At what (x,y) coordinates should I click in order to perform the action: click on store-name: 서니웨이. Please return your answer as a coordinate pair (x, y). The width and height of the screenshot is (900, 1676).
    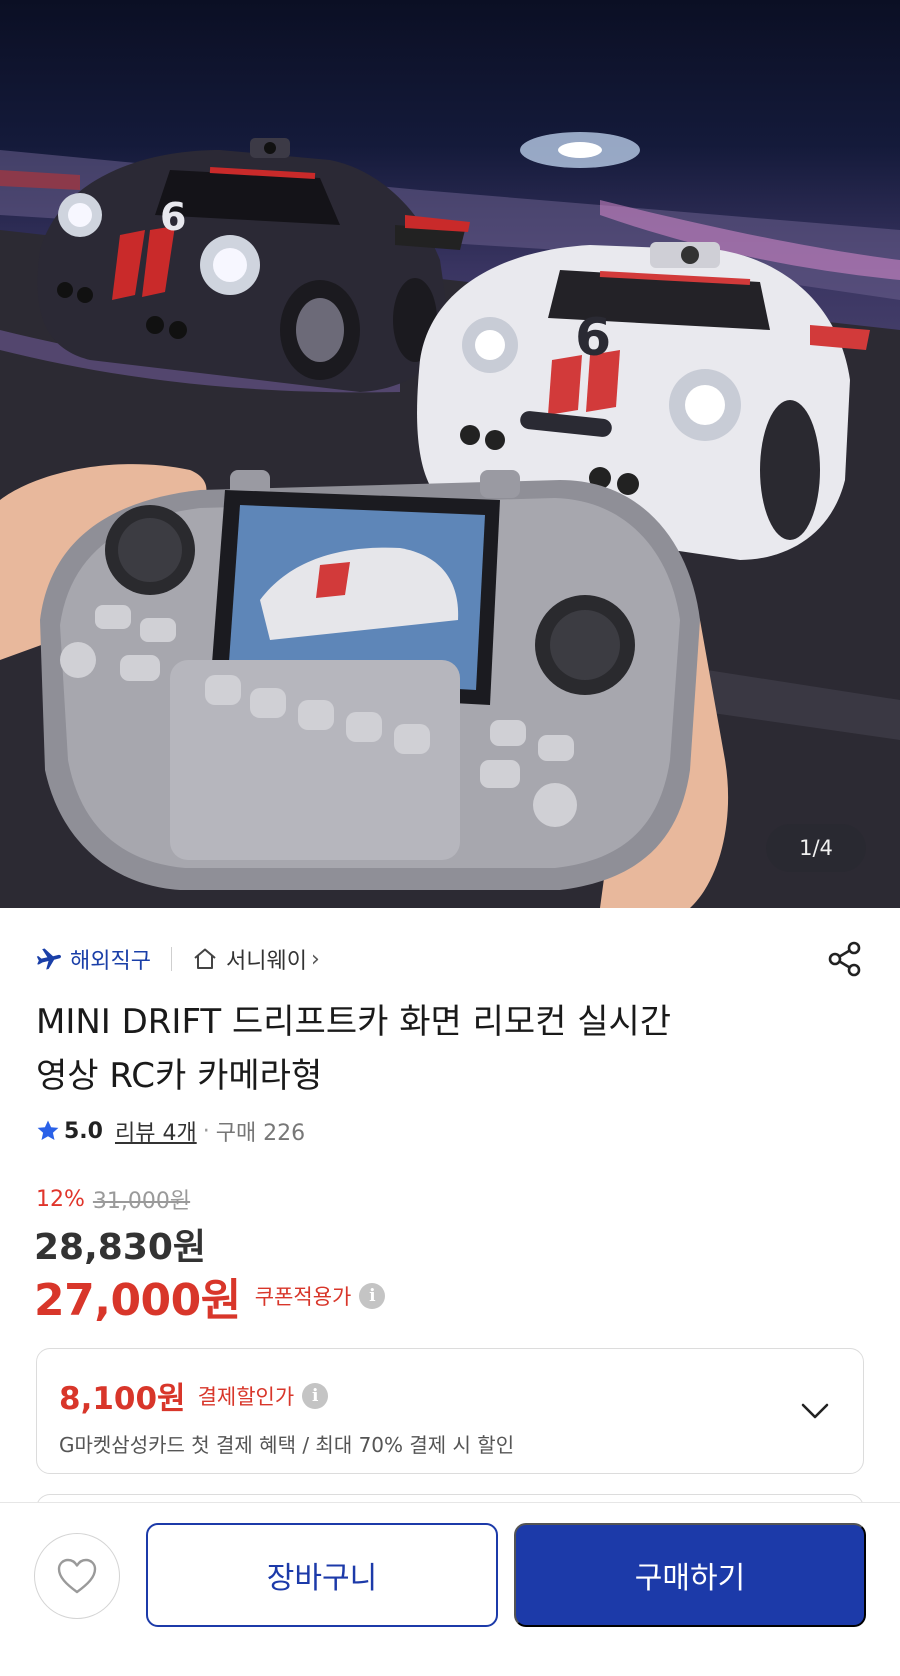
    Looking at the image, I should click on (266, 961).